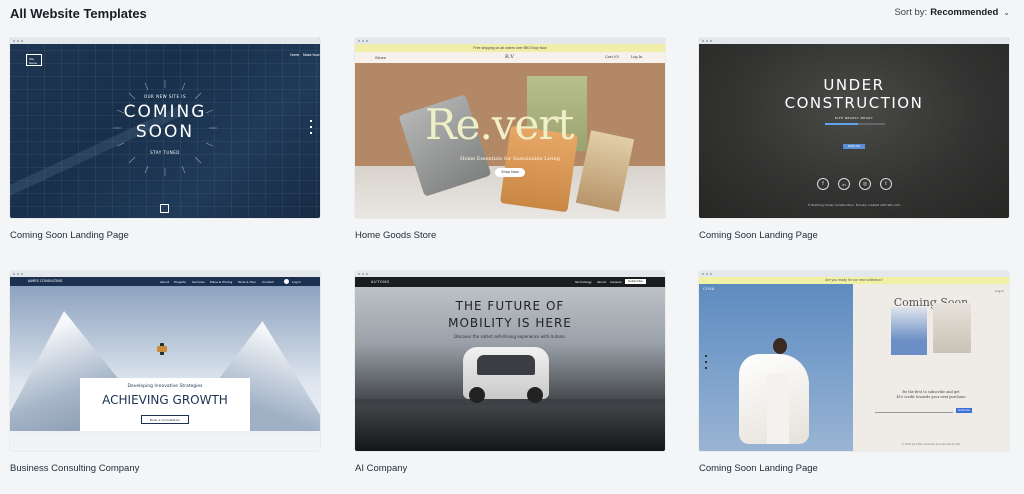  Describe the element at coordinates (854, 118) in the screenshot. I see `preview-sub: SITE NEARLY READY` at that location.